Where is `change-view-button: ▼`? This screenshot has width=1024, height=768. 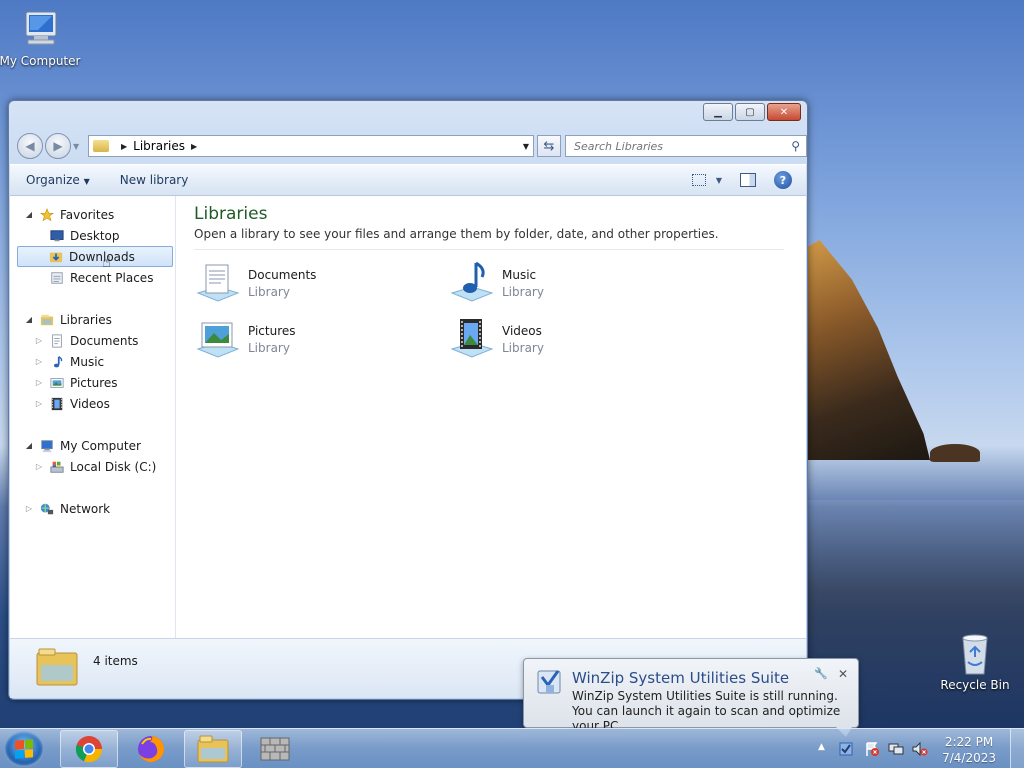
change-view-button: ▼ is located at coordinates (706, 180).